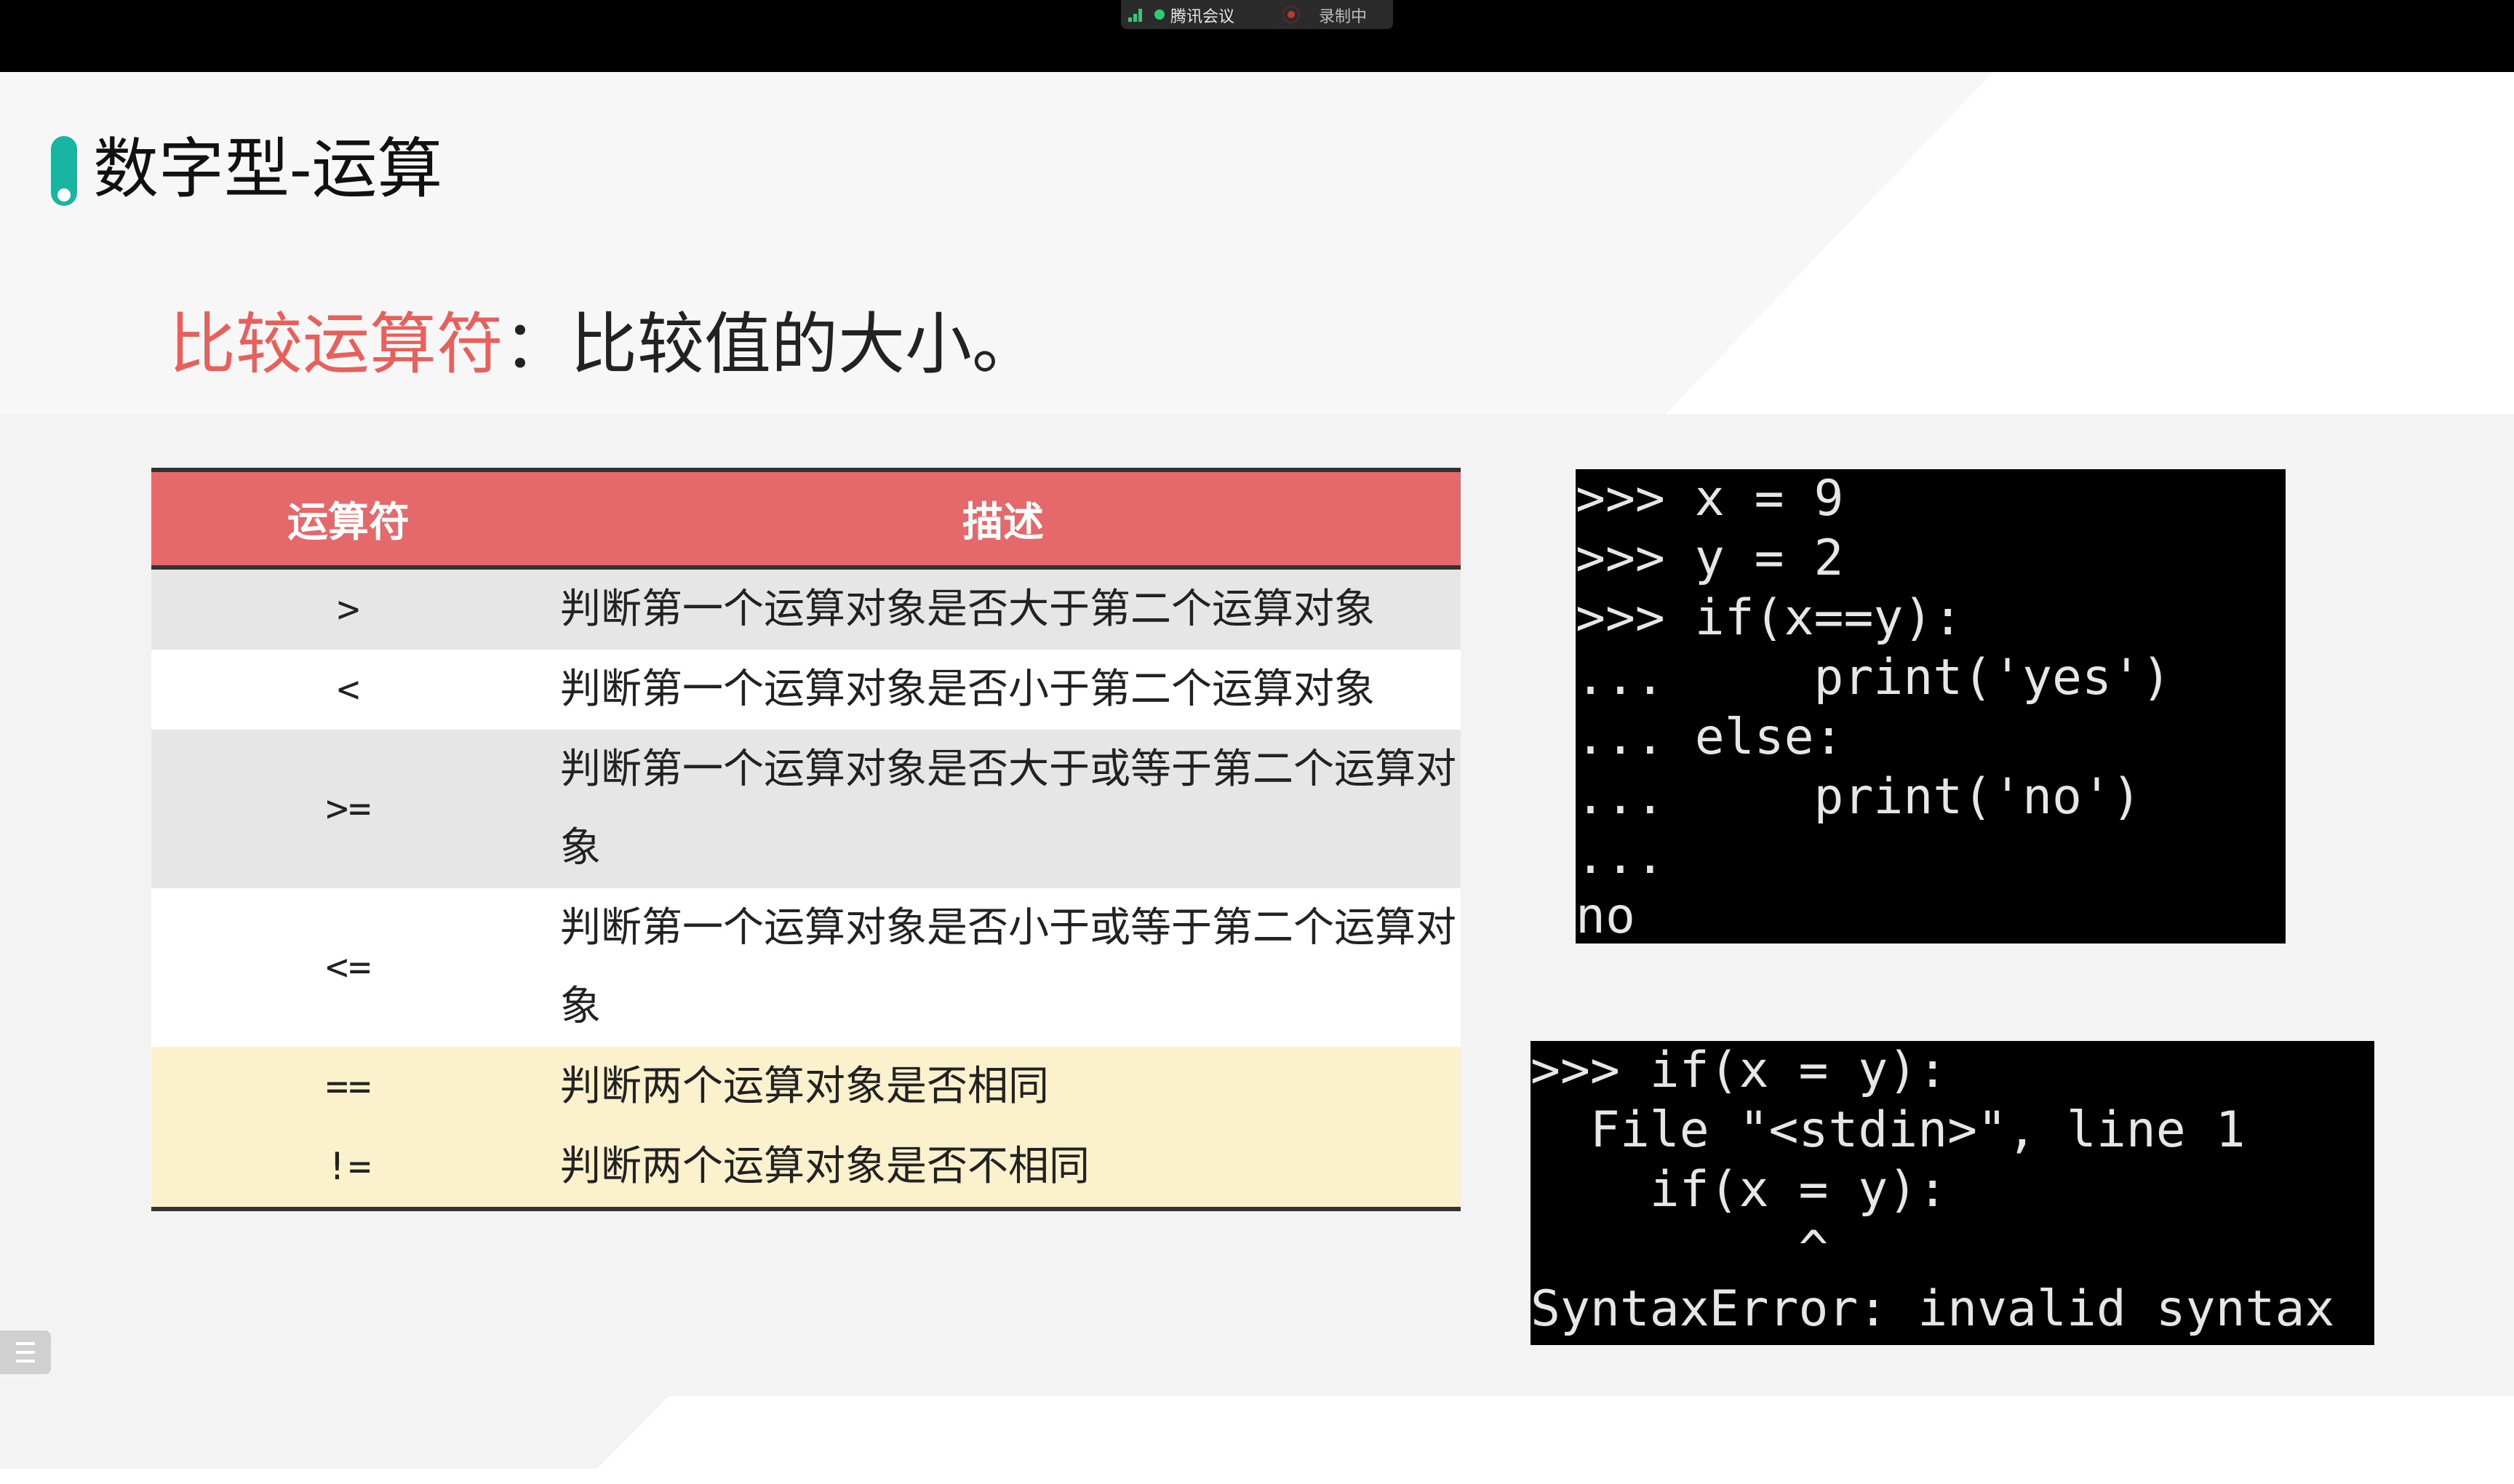  I want to click on description-cell: 判断两个运算对象是否不相同, so click(1003, 1169).